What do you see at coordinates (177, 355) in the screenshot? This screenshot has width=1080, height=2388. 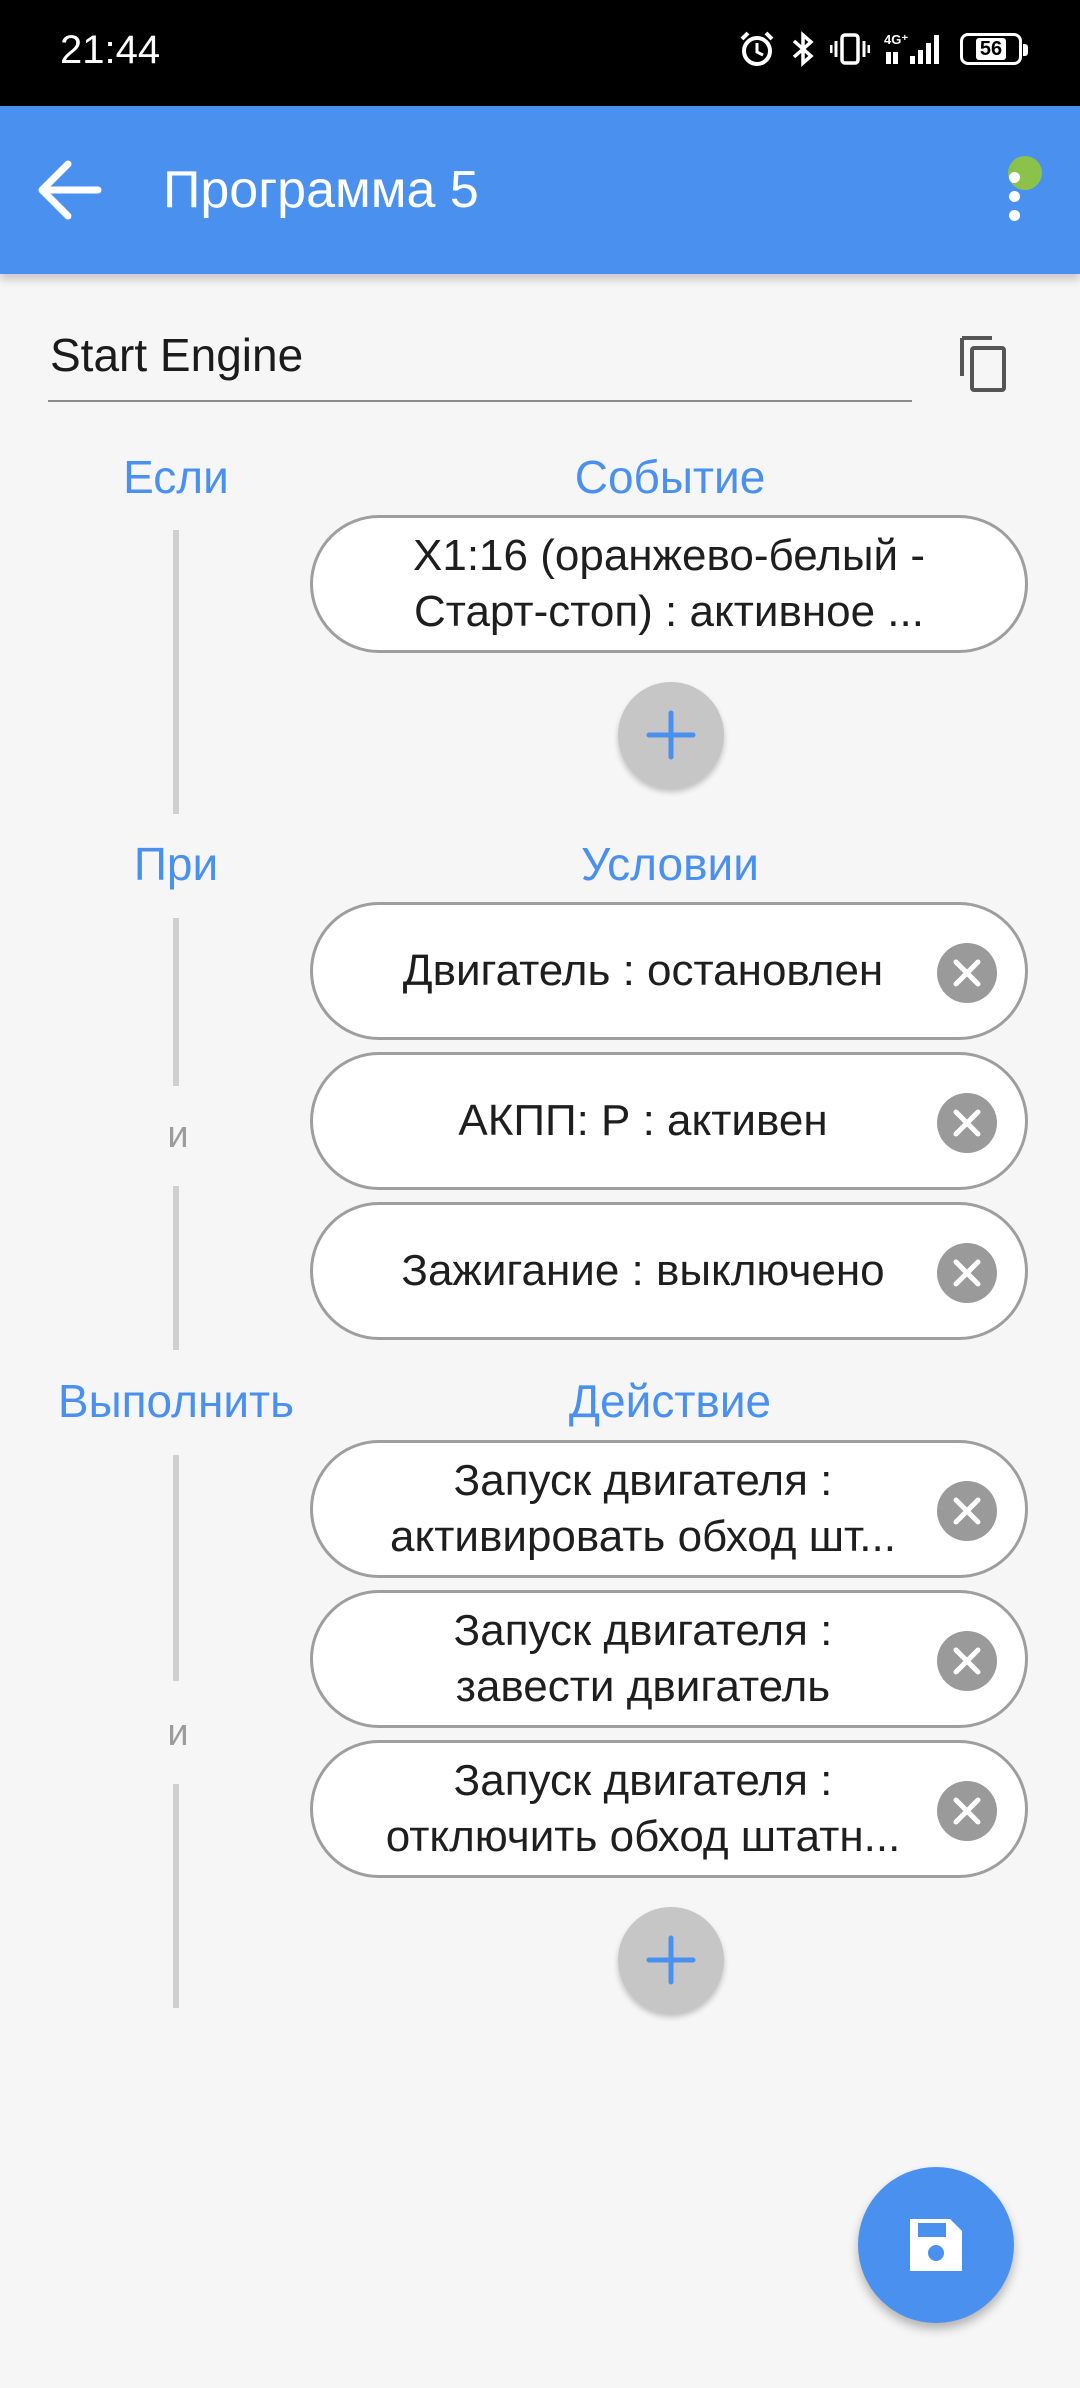 I see `program-name-value: Start Engine` at bounding box center [177, 355].